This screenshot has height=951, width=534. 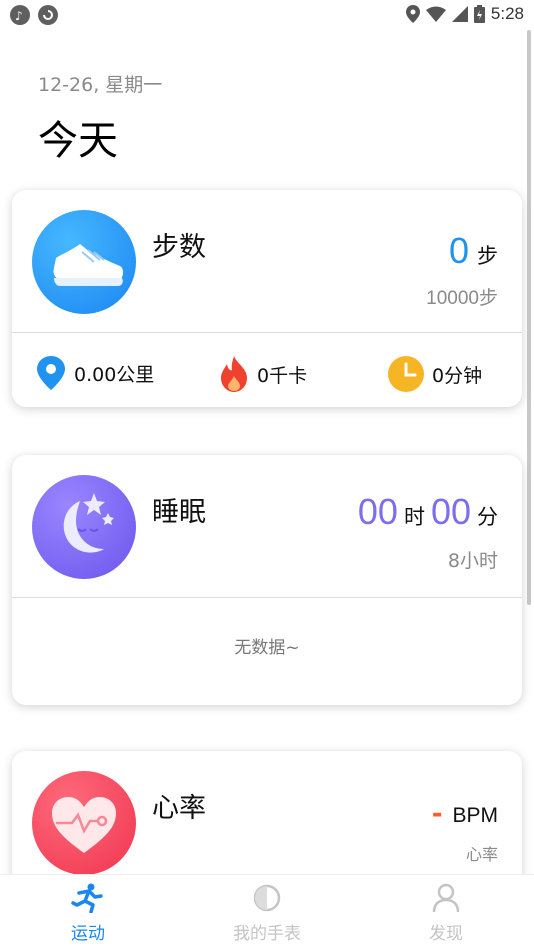 What do you see at coordinates (88, 934) in the screenshot?
I see `nav-label-exercise: 运动` at bounding box center [88, 934].